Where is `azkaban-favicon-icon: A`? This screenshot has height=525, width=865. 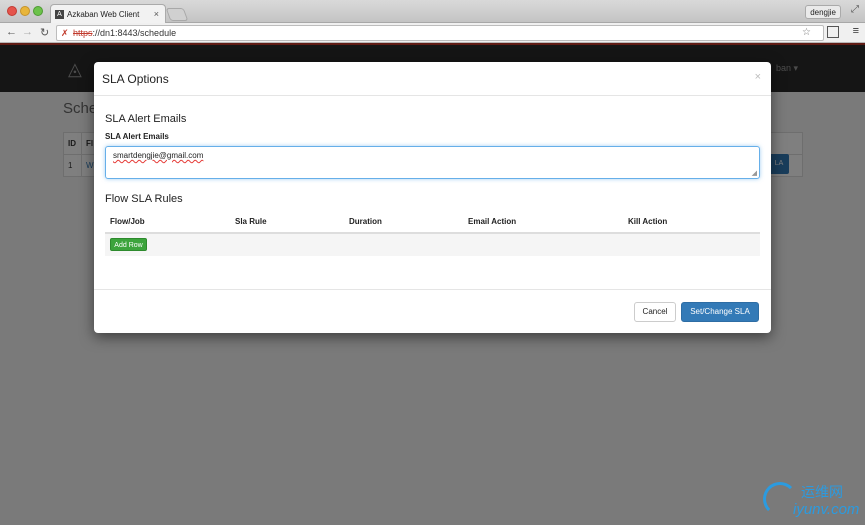 azkaban-favicon-icon: A is located at coordinates (59, 14).